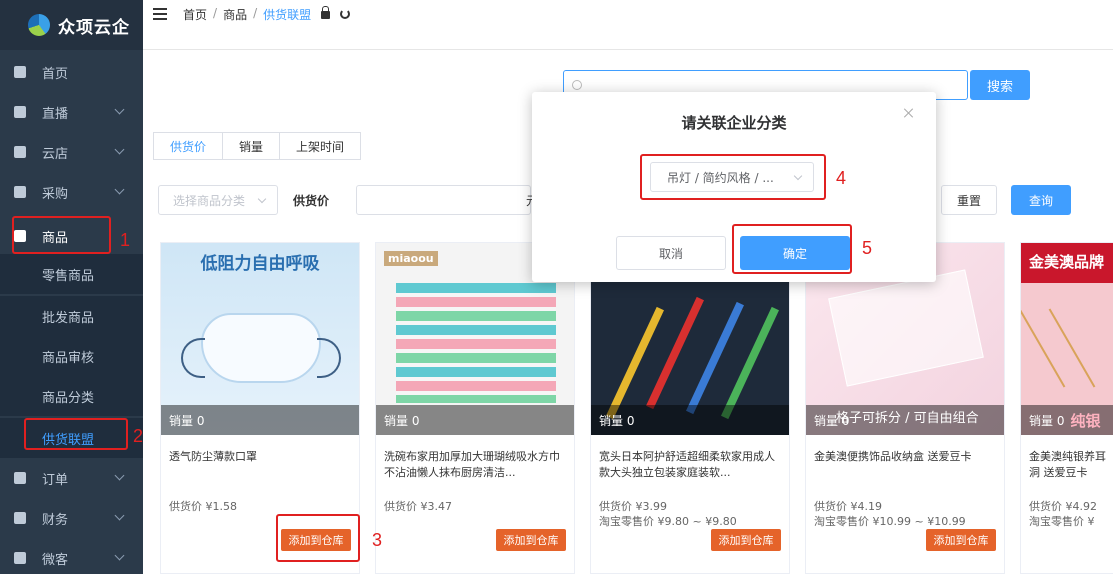 The height and width of the screenshot is (574, 1113). Describe the element at coordinates (577, 85) in the screenshot. I see `search-icon` at that location.